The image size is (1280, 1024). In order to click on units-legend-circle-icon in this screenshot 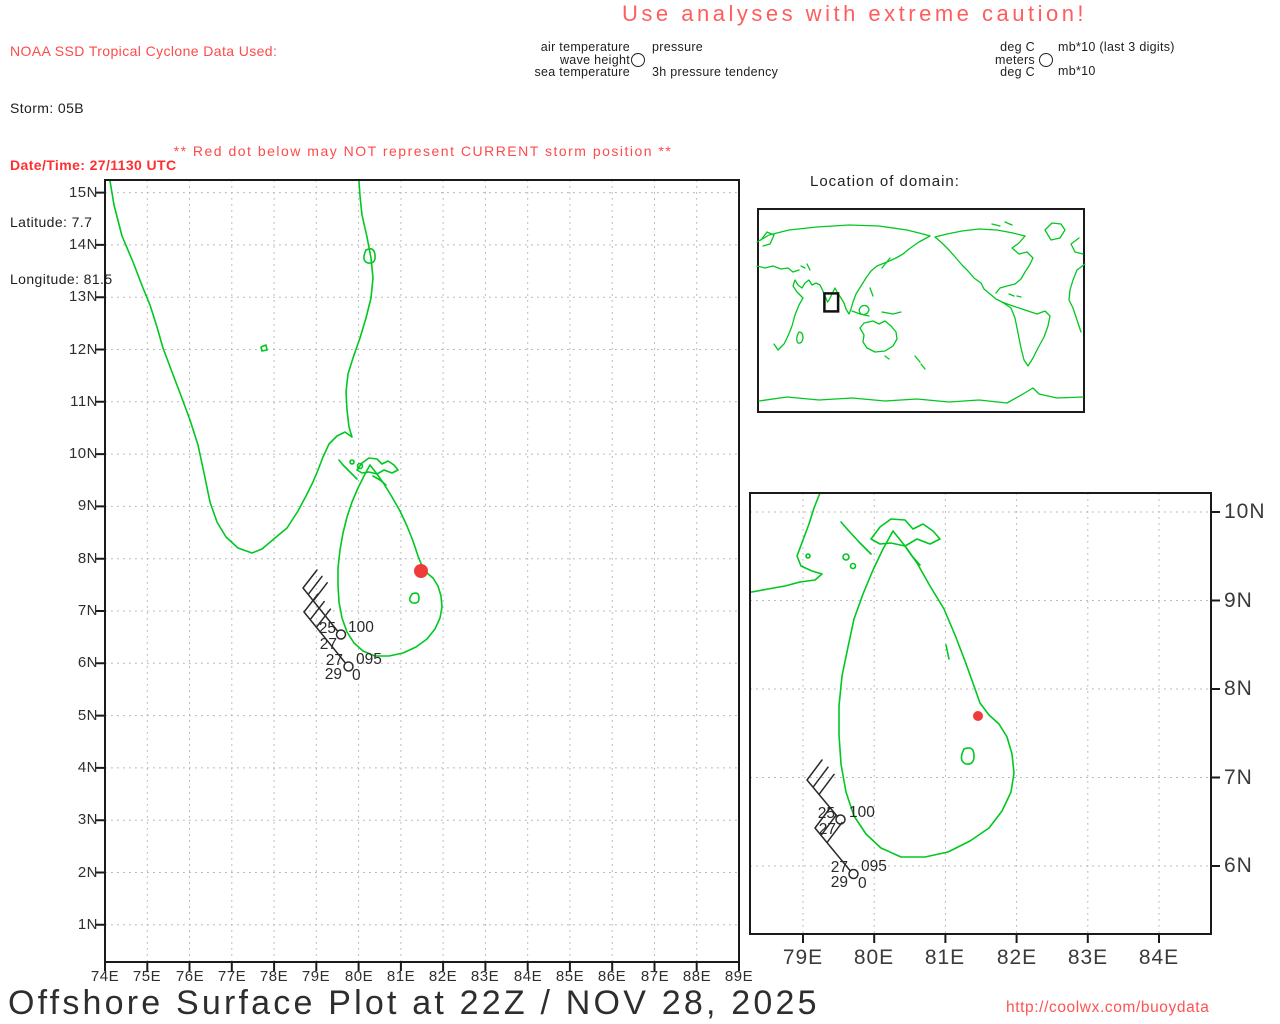, I will do `click(1046, 60)`.